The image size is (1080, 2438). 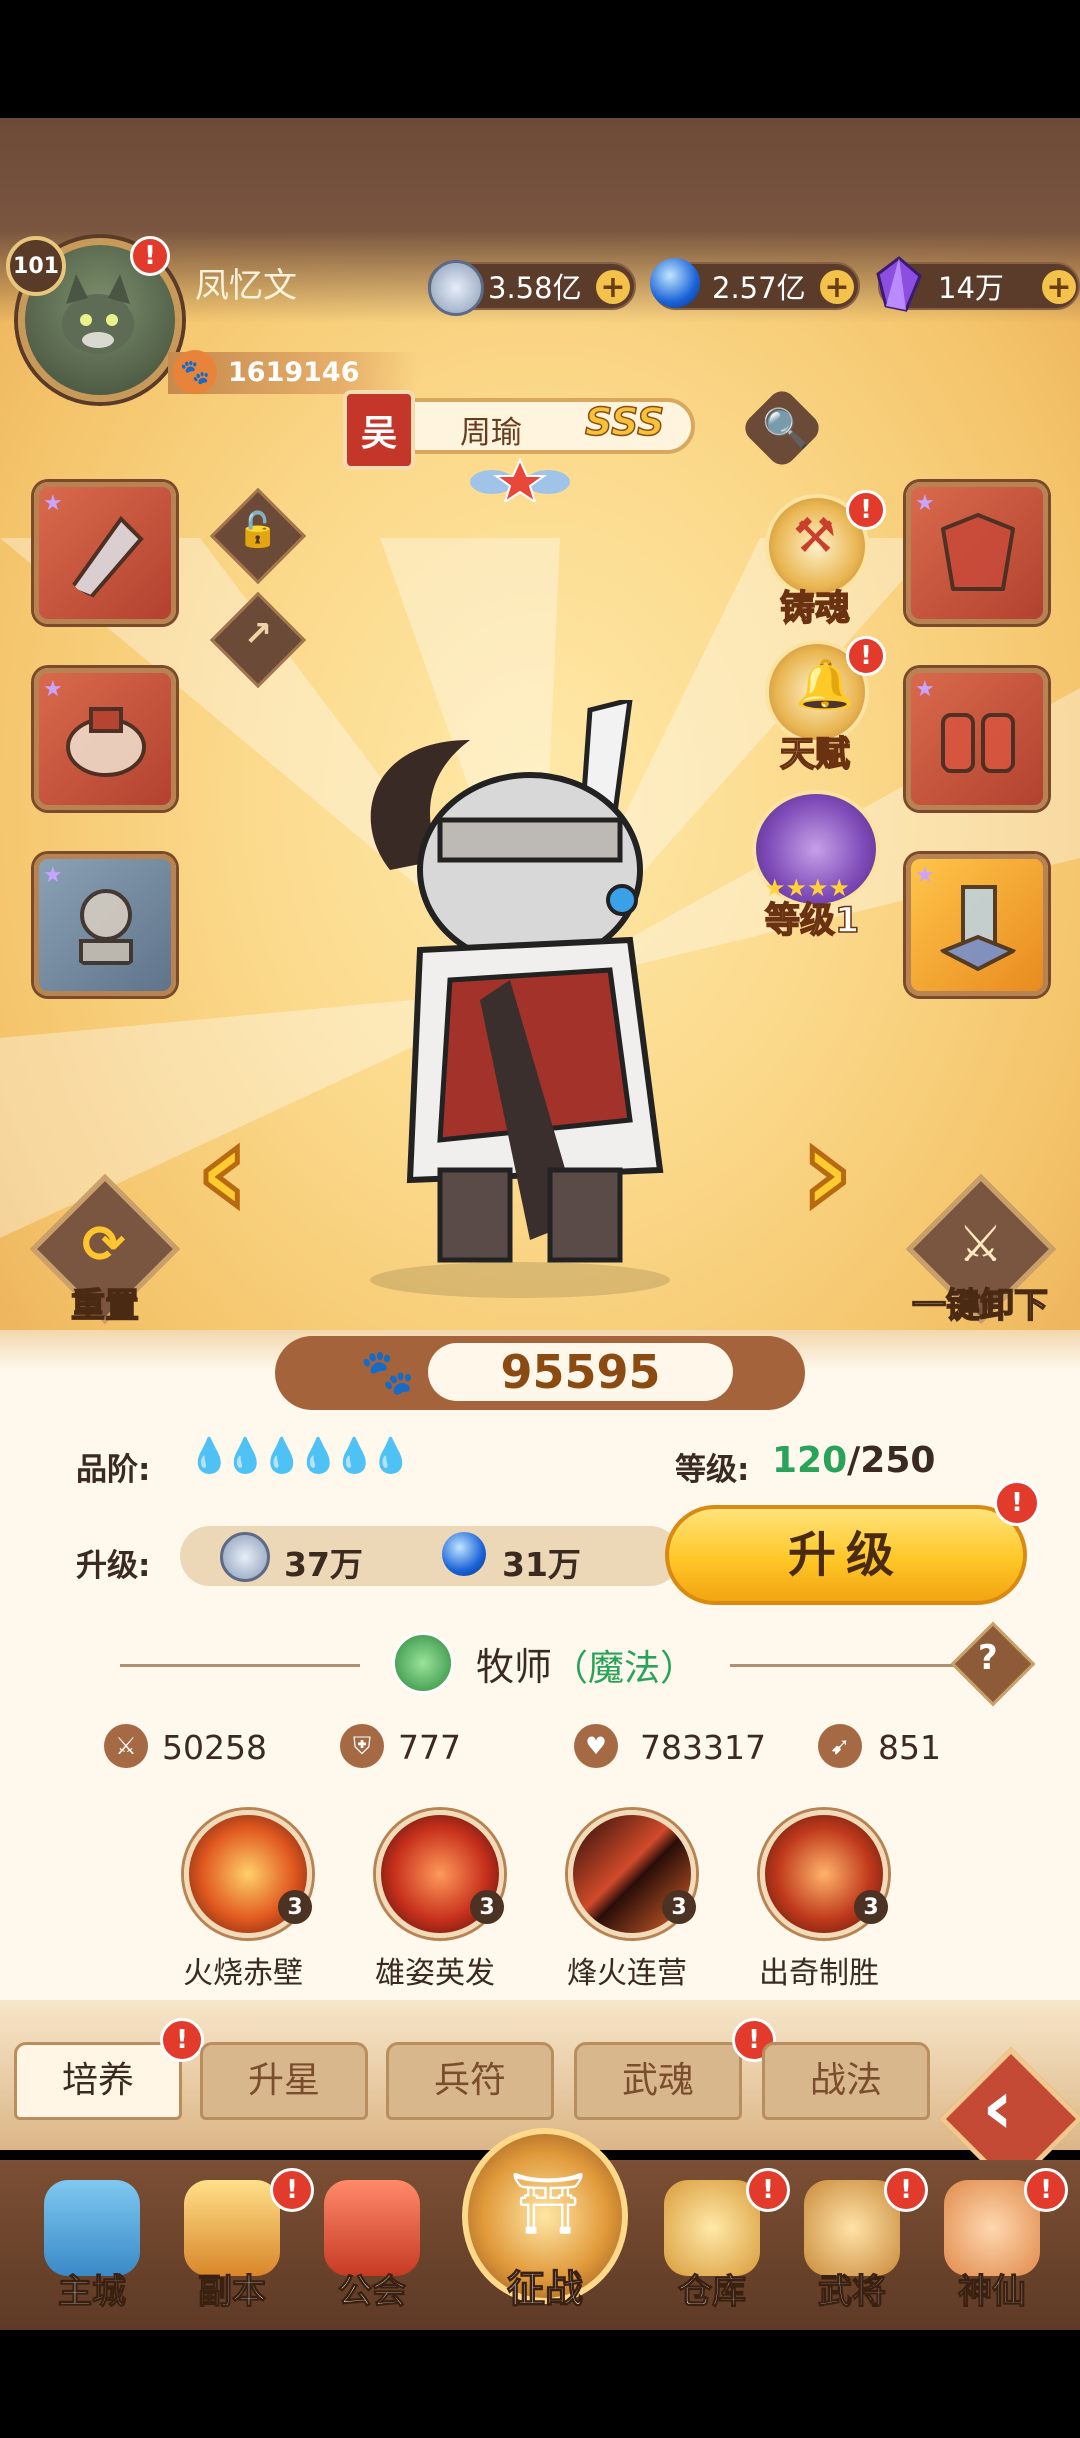 I want to click on add-silver-button: +, so click(x=613, y=287).